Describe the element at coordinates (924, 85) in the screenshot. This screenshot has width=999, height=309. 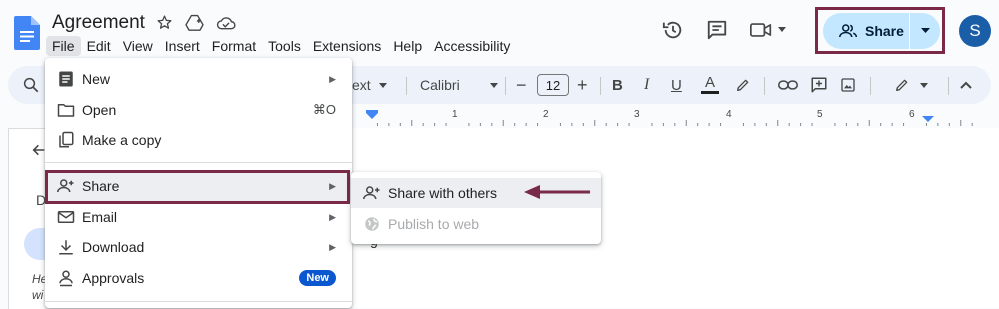
I see `mode-chevron-down-icon` at that location.